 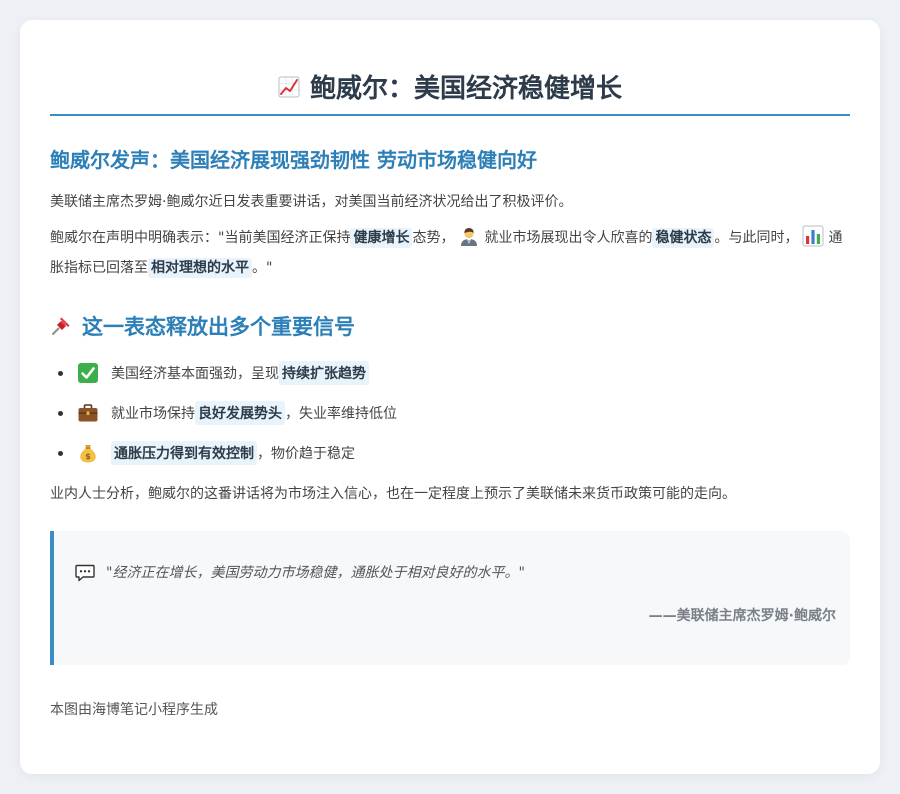 I want to click on signal-text-after: ，失业率维持低位, so click(x=341, y=414).